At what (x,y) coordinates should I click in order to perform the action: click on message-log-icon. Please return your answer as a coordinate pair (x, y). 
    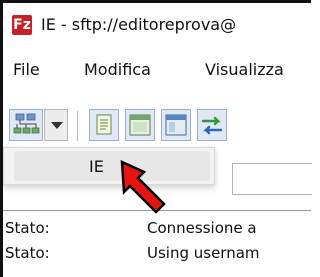
    Looking at the image, I should click on (104, 124).